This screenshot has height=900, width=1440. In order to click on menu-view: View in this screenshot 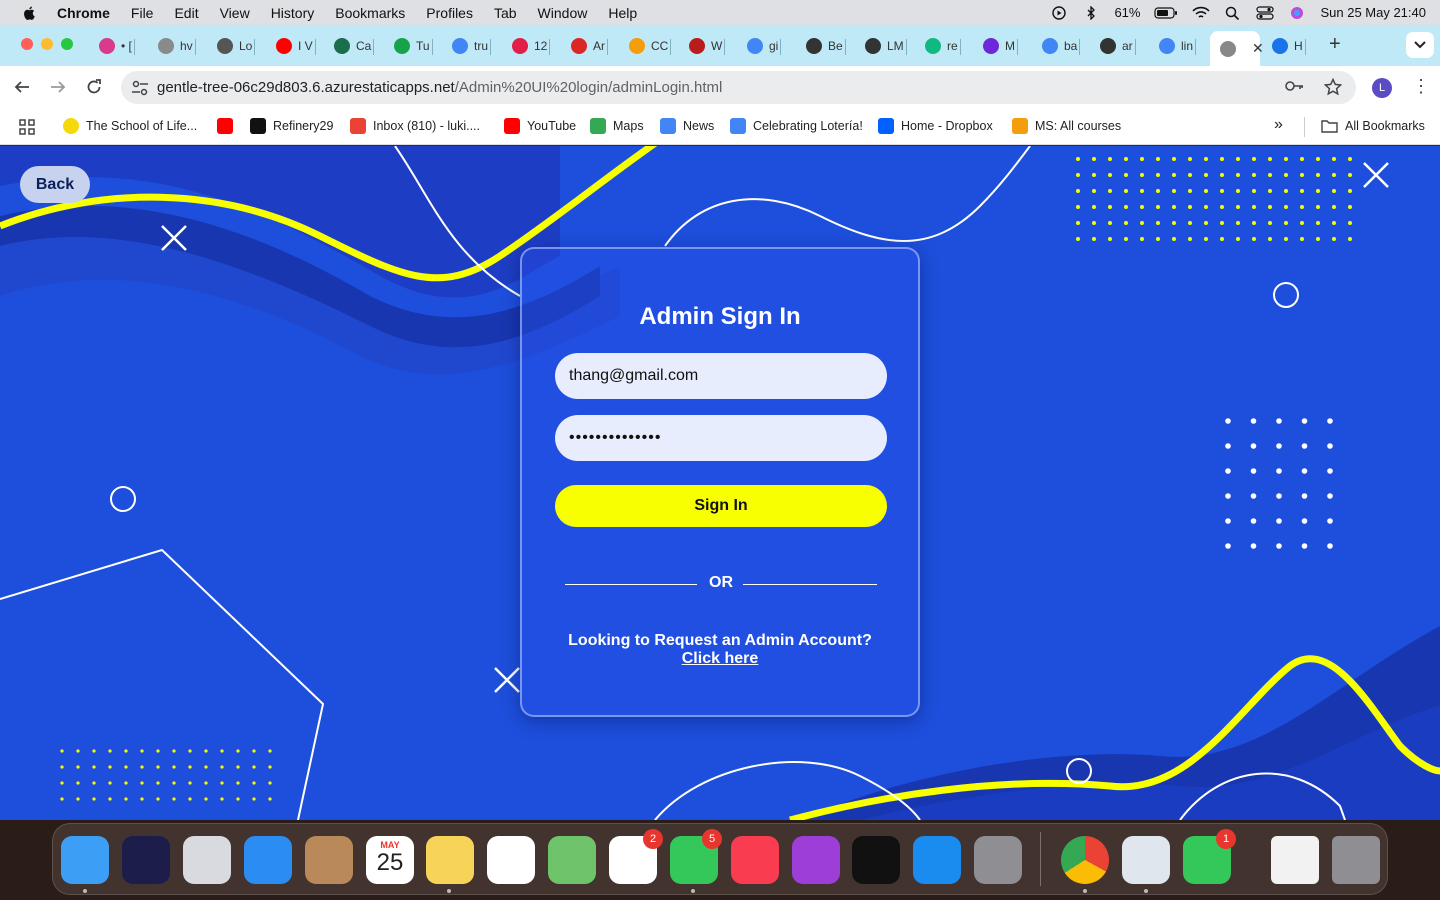, I will do `click(235, 13)`.